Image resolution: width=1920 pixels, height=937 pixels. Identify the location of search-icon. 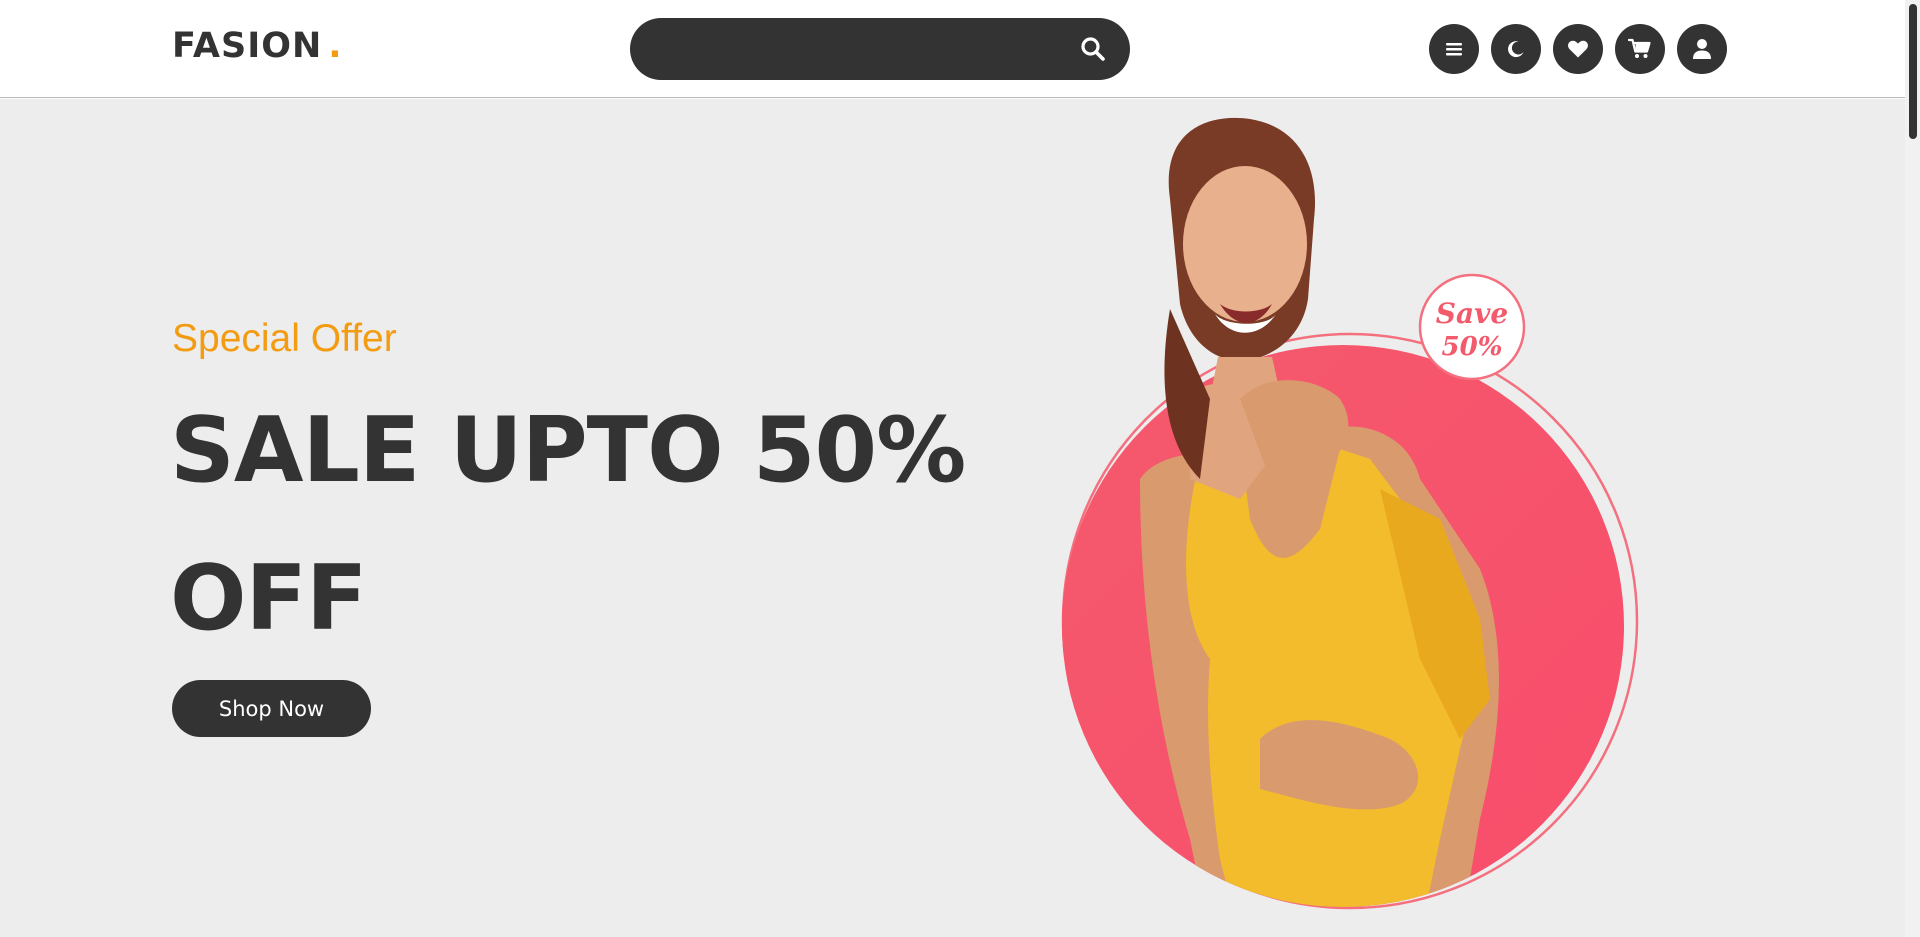
(1093, 49).